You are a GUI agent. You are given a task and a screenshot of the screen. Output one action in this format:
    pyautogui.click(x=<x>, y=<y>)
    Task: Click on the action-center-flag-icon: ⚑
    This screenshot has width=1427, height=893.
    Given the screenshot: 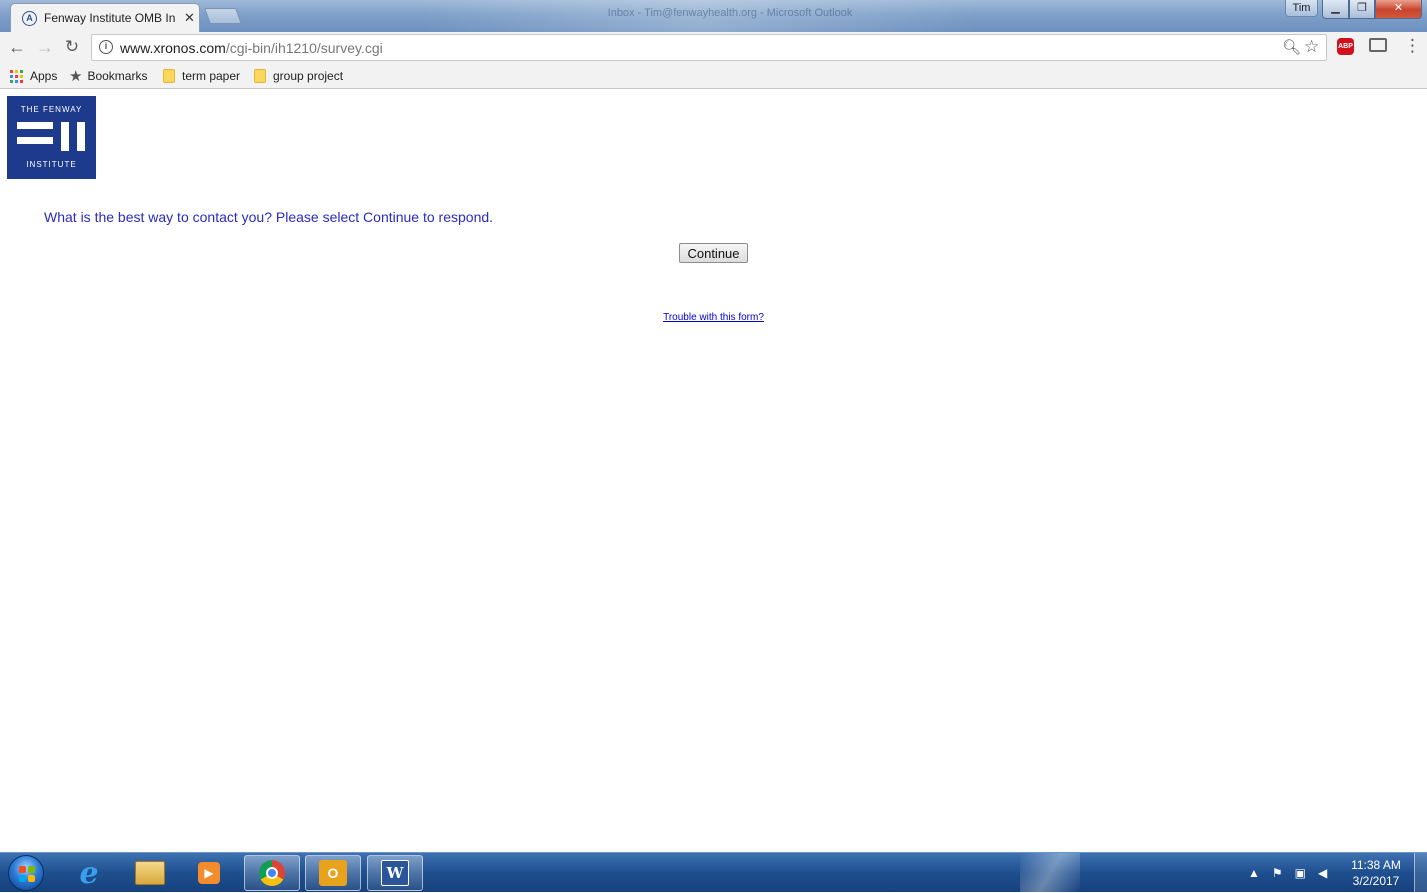 What is the action you would take?
    pyautogui.click(x=1277, y=873)
    